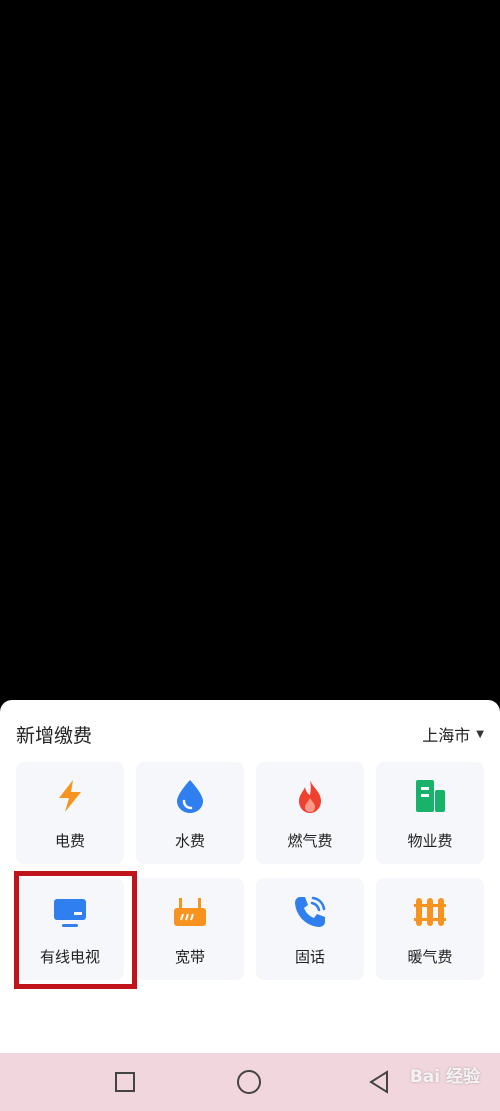 This screenshot has width=500, height=1111. Describe the element at coordinates (249, 1082) in the screenshot. I see `home-button` at that location.